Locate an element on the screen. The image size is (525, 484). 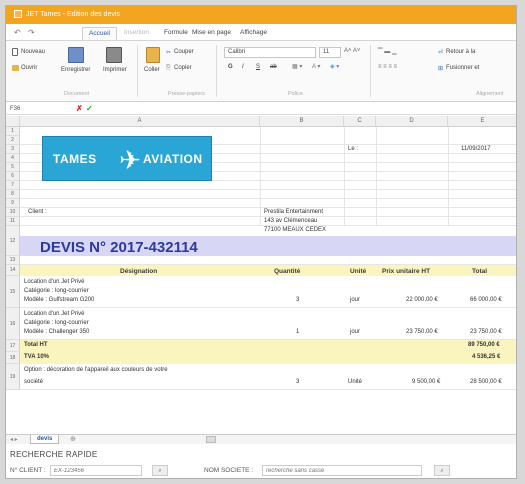
total-ht-value: 89 750,00 € is located at coordinates (484, 345).